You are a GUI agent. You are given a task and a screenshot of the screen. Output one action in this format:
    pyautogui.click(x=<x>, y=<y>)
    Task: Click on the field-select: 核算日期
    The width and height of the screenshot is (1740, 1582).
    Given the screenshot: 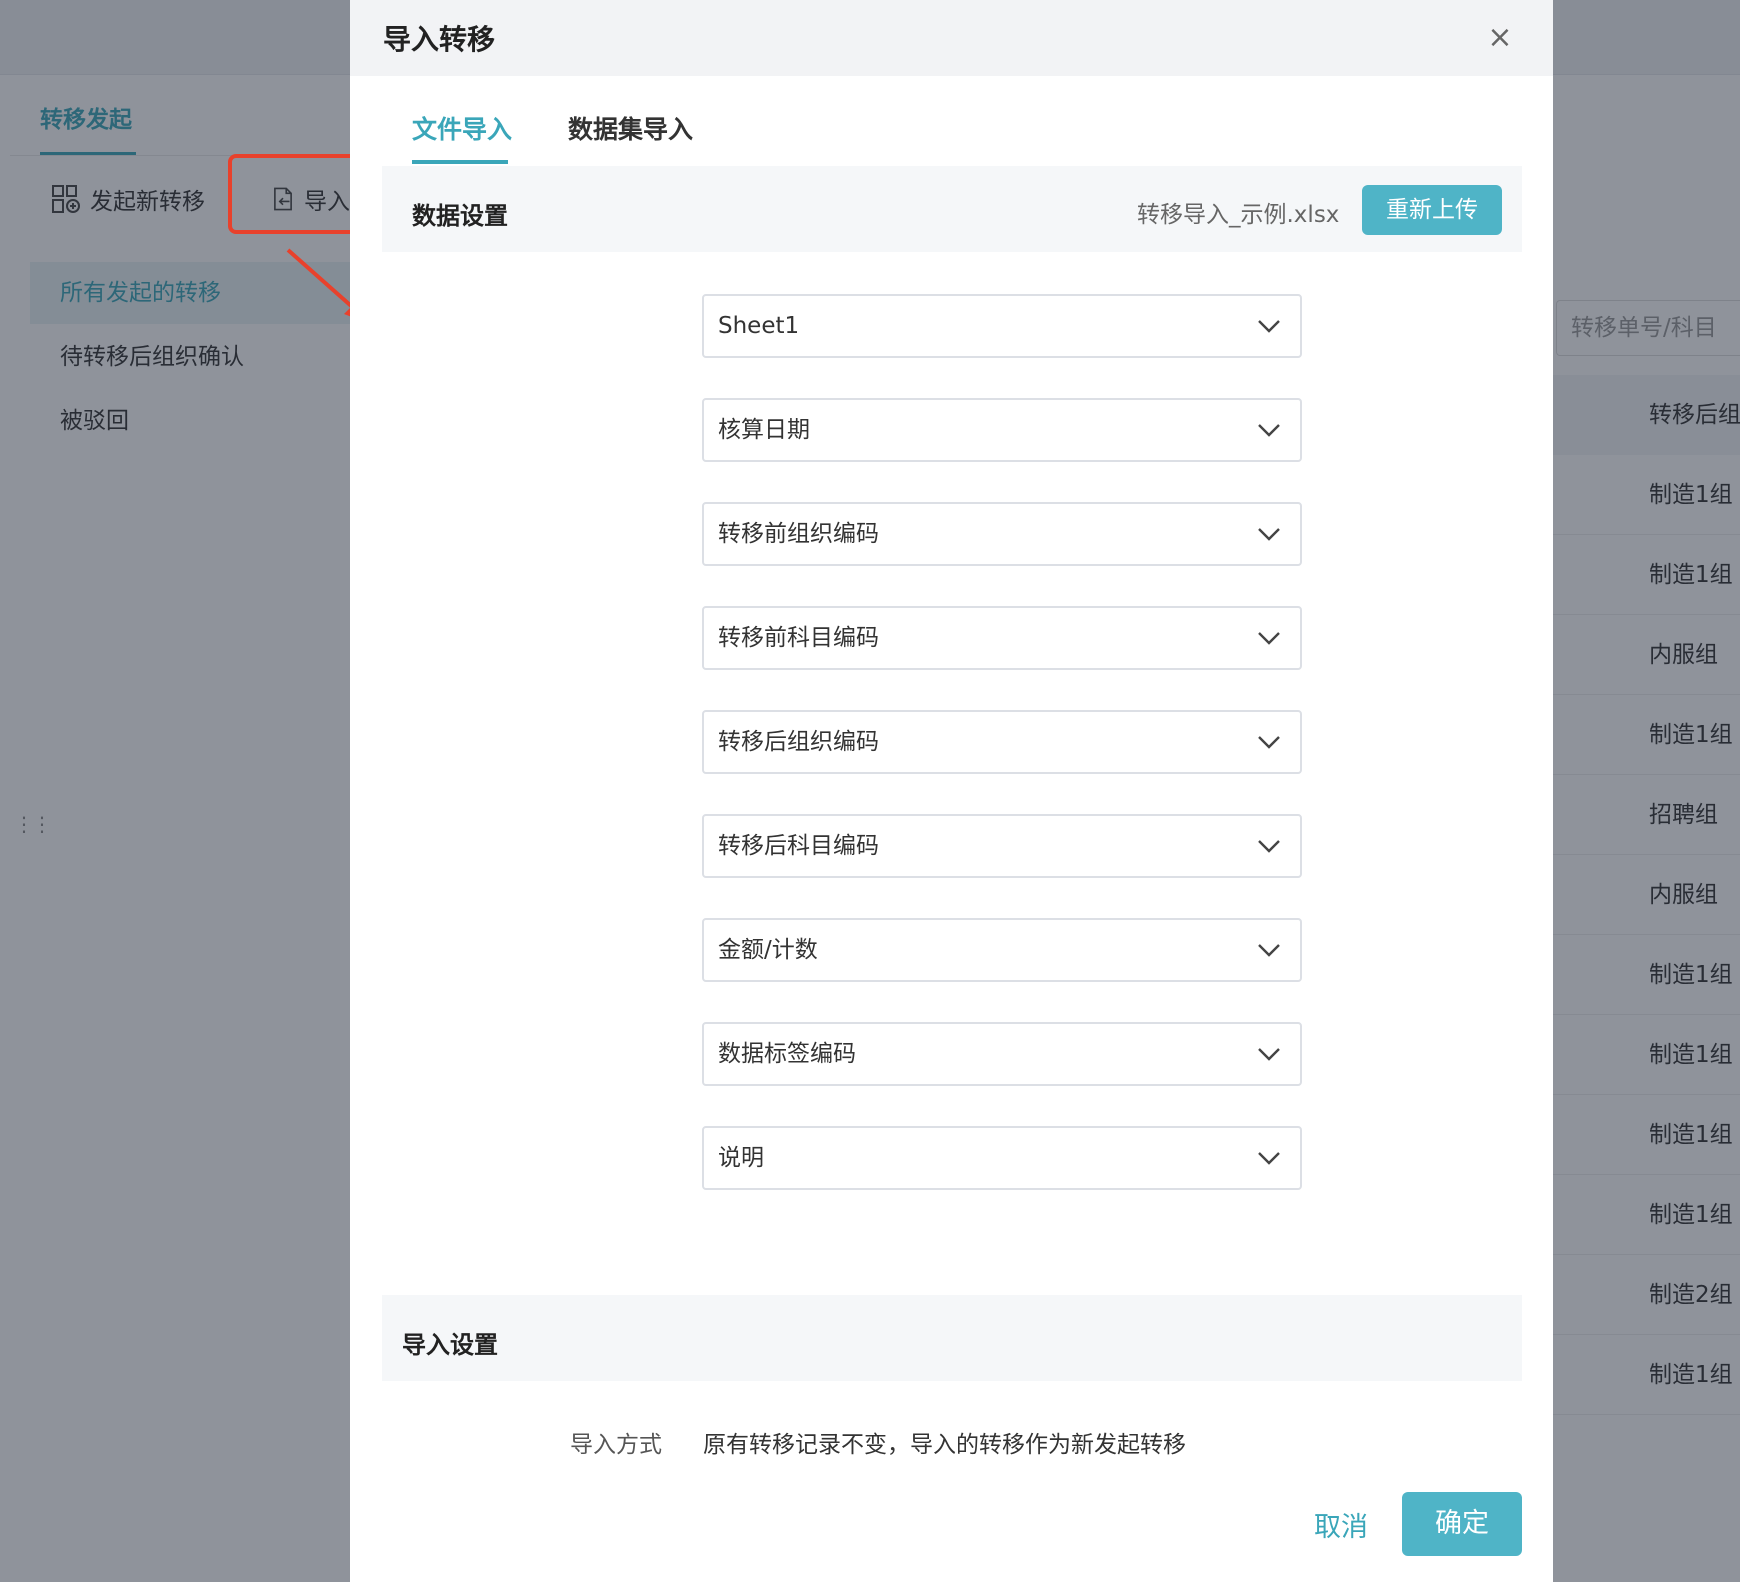 What is the action you would take?
    pyautogui.click(x=1002, y=430)
    